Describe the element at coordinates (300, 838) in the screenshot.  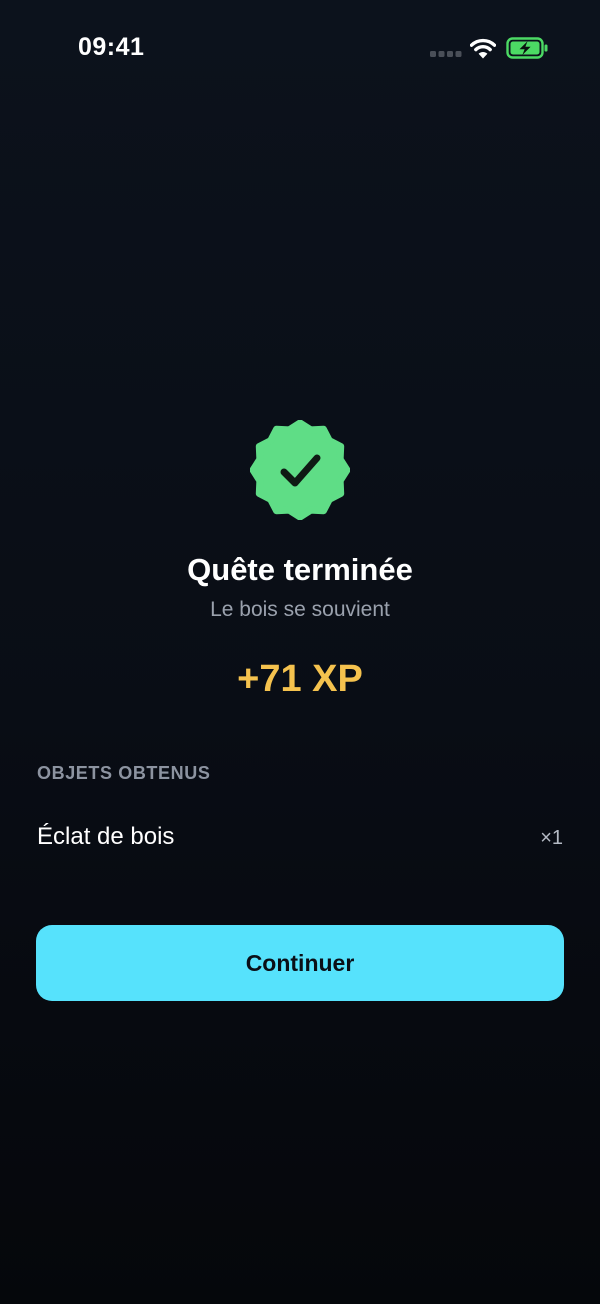
I see `reward-item-row: Éclat de bois ×1` at that location.